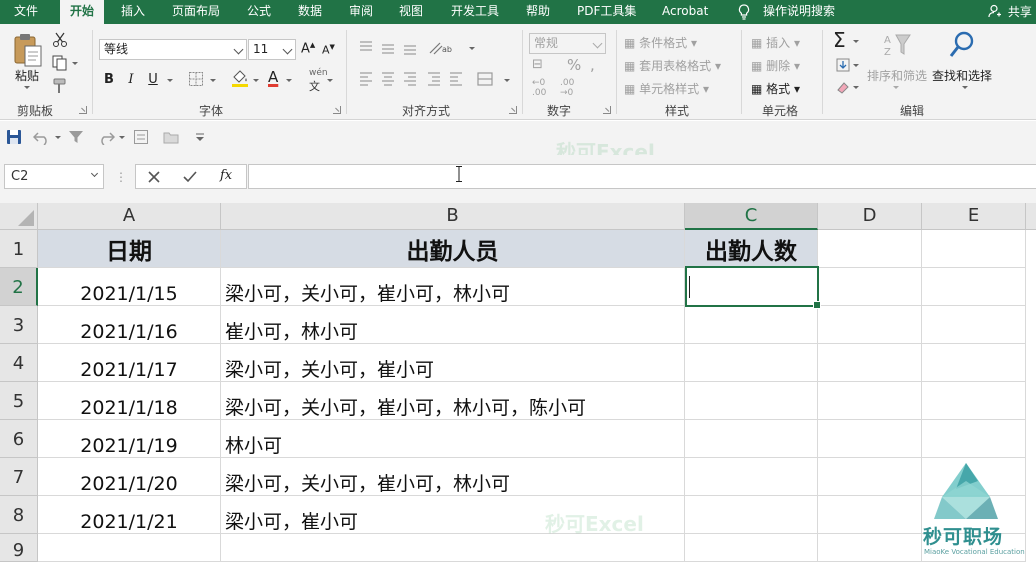 This screenshot has width=1036, height=562. Describe the element at coordinates (751, 477) in the screenshot. I see `cell-c7` at that location.